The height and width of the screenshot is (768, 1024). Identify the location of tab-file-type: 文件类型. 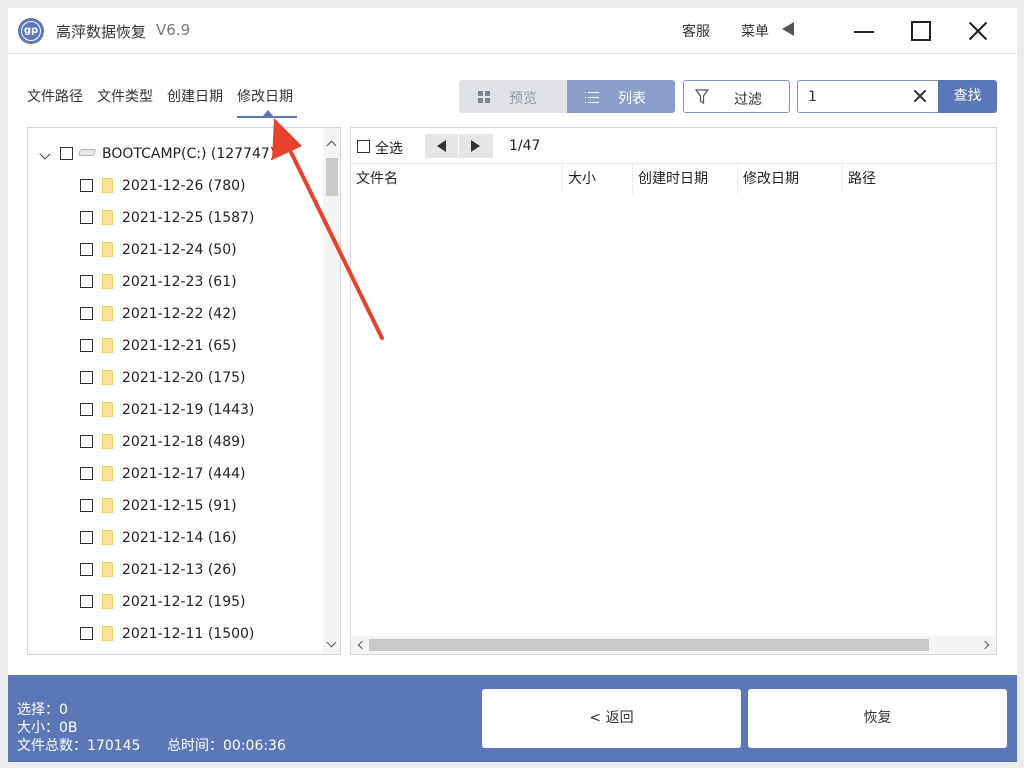
(125, 96).